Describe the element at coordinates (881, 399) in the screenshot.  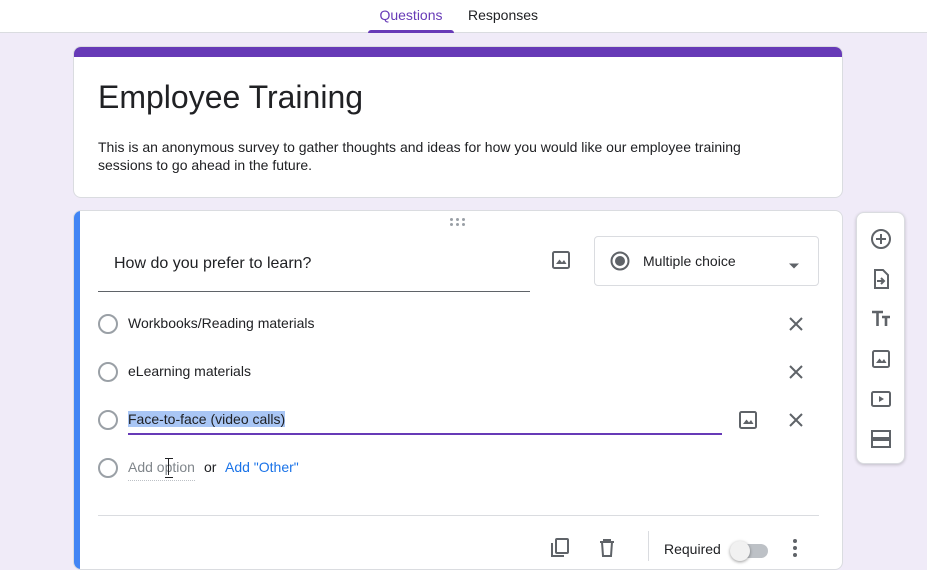
I see `video-icon` at that location.